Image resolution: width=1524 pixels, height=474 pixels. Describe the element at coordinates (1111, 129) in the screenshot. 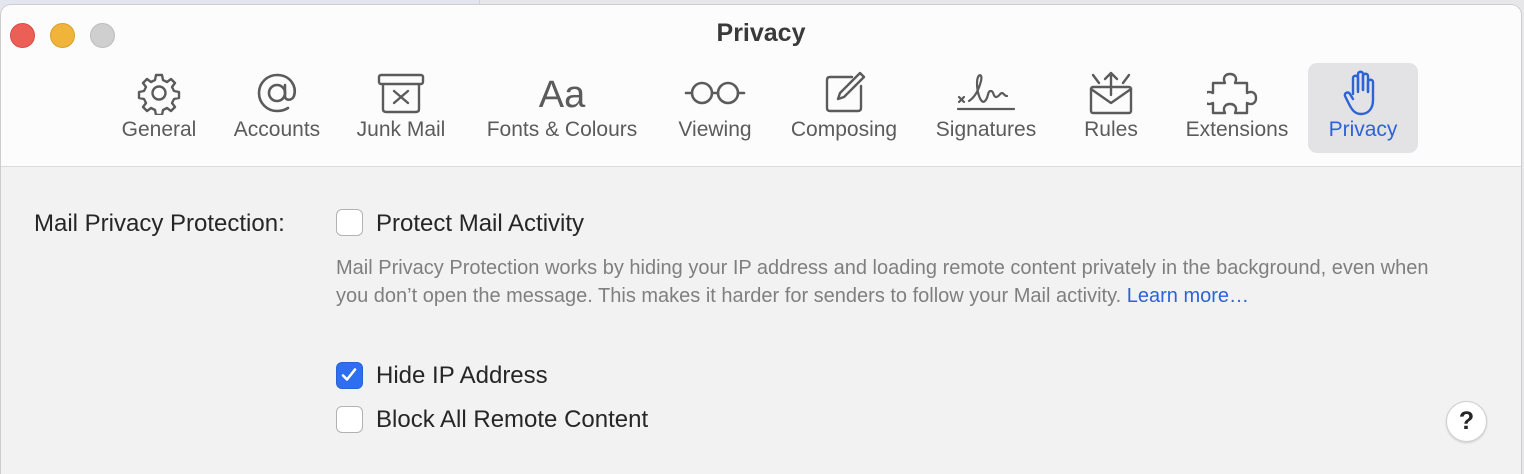

I see `tab-rules-label: Rules` at that location.